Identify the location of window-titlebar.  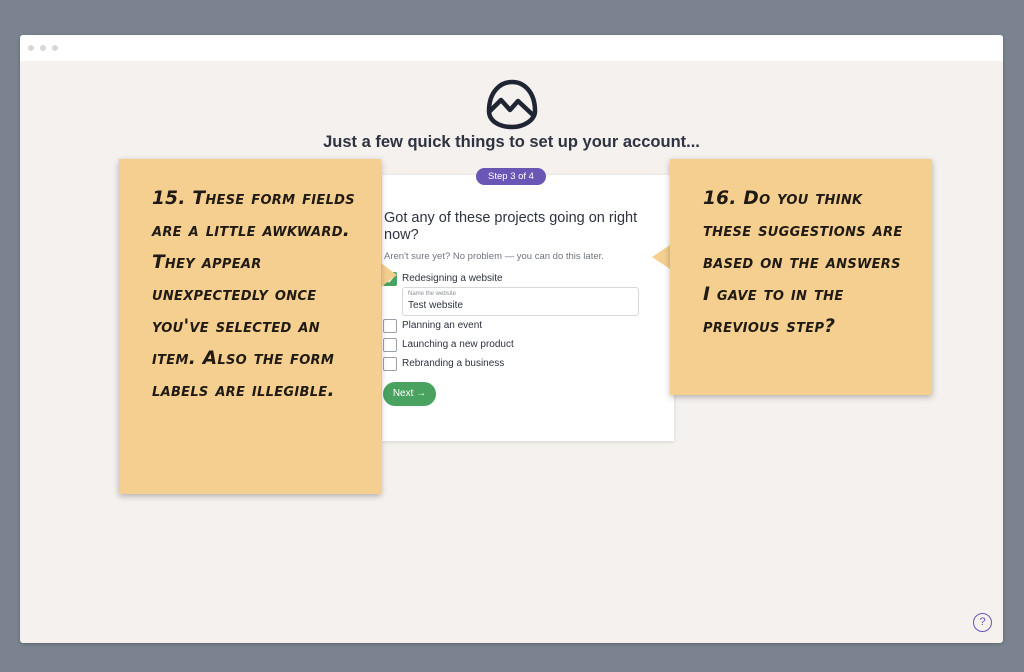
(511, 48).